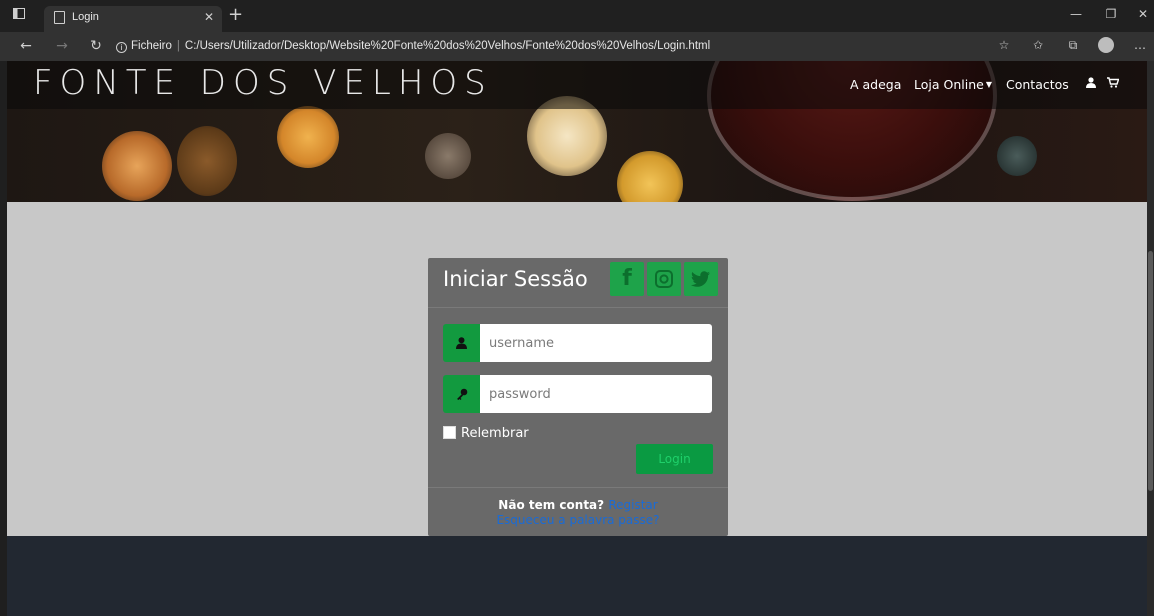 This screenshot has width=1154, height=616. Describe the element at coordinates (515, 279) in the screenshot. I see `login-title: Iniciar Sessão` at that location.